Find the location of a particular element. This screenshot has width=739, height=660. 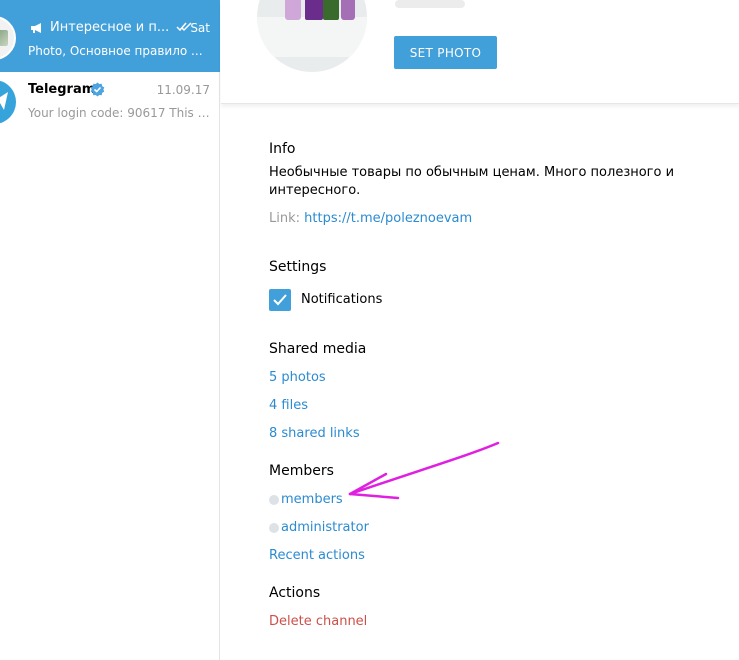

settings-heading: Settings is located at coordinates (298, 267).